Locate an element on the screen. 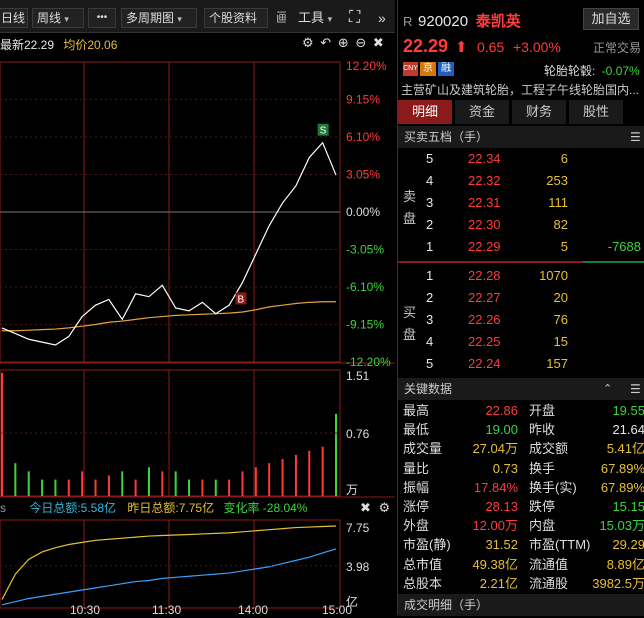 This screenshot has height=618, width=644. key-data-value: 29.29 is located at coordinates (628, 545).